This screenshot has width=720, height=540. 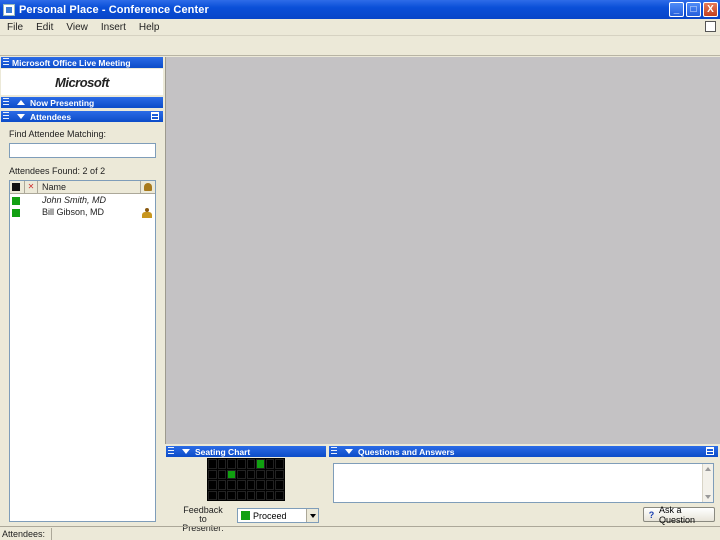 I want to click on chevron-down-icon, so click(x=312, y=515).